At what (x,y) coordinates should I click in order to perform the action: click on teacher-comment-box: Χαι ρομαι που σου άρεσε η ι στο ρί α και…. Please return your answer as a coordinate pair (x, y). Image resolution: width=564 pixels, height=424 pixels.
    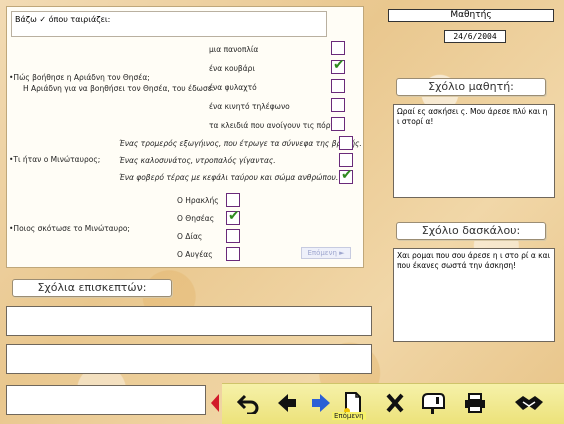
    Looking at the image, I should click on (474, 295).